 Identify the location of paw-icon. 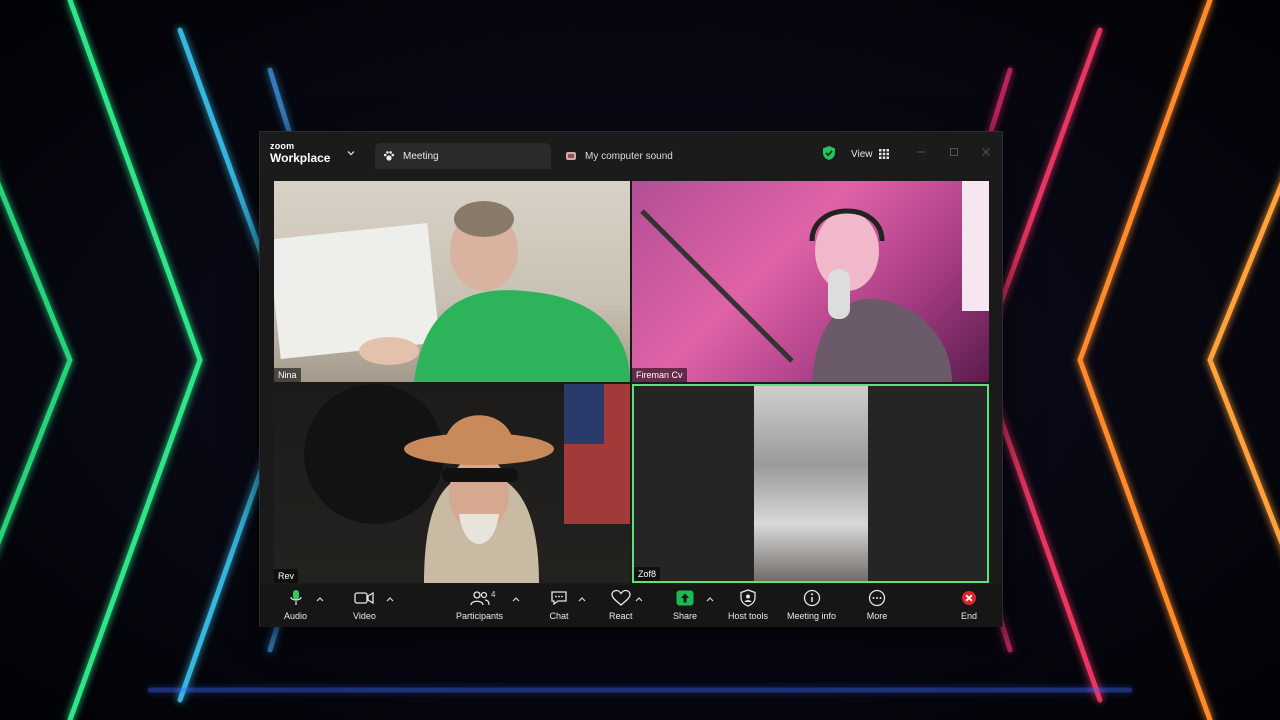
(389, 156).